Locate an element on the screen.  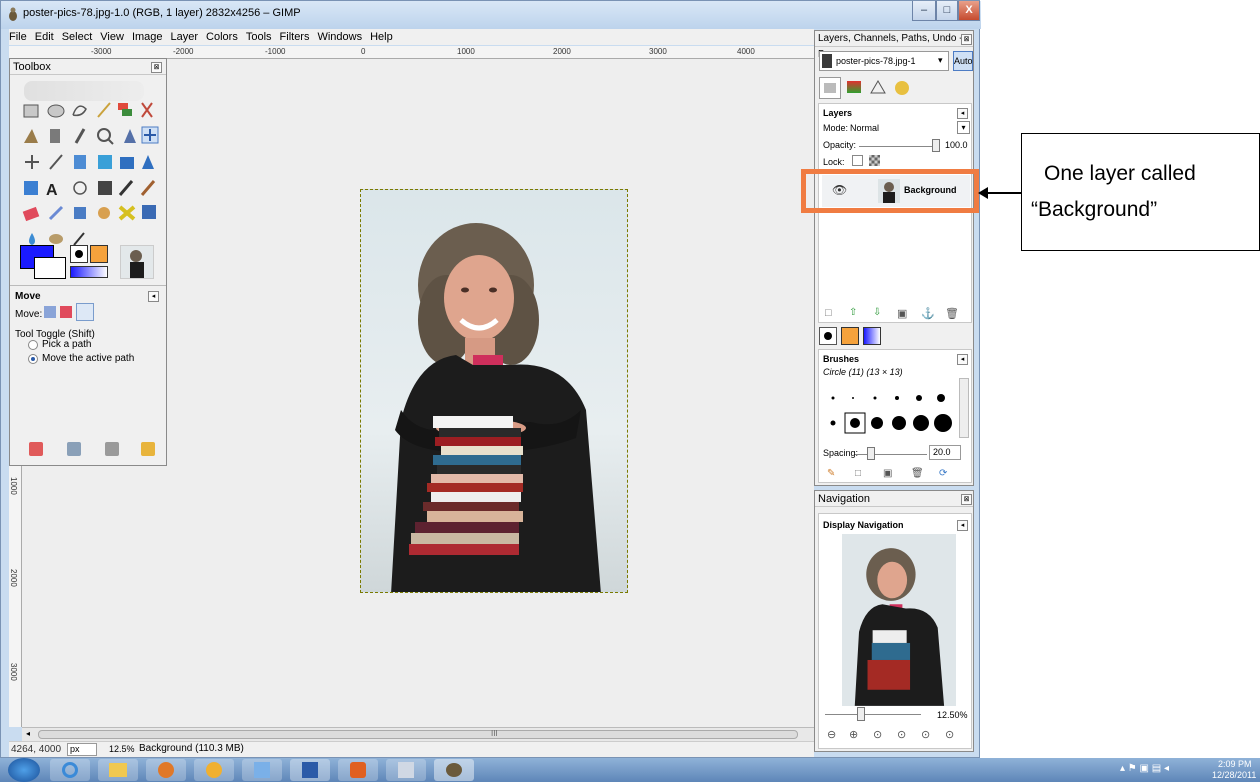
navigation-close-button: ⊠ is located at coordinates (966, 499).